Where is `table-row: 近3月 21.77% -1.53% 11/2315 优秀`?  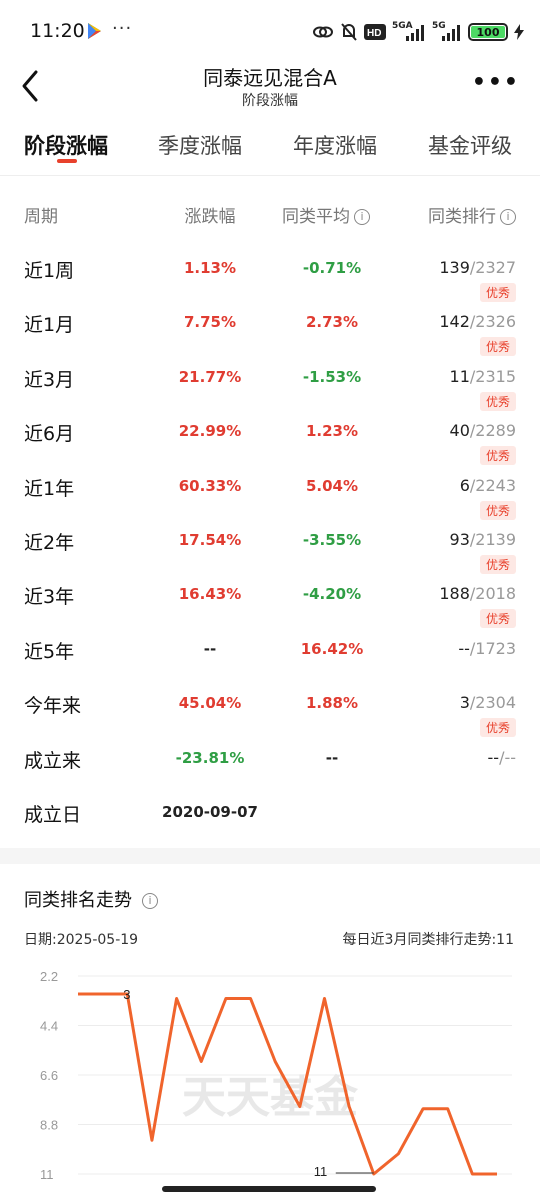
table-row: 近3月 21.77% -1.53% 11/2315 优秀 is located at coordinates (270, 392).